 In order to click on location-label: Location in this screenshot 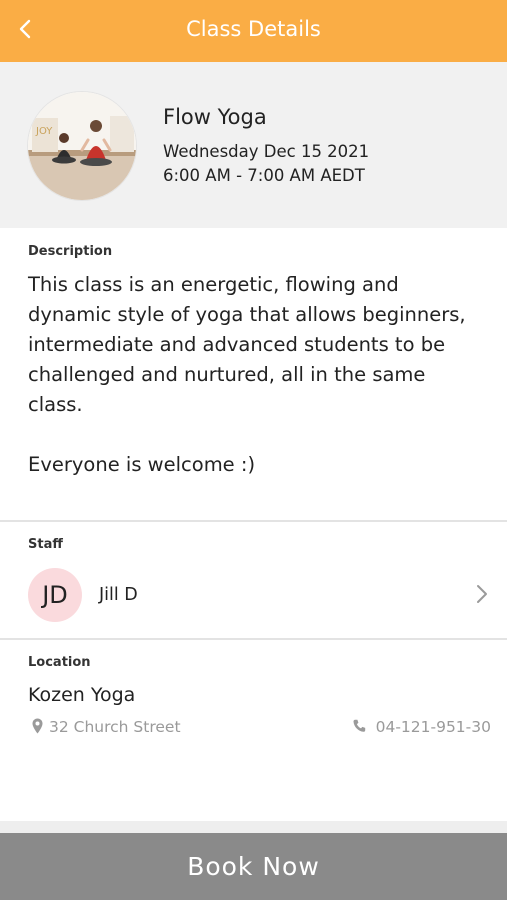, I will do `click(59, 662)`.